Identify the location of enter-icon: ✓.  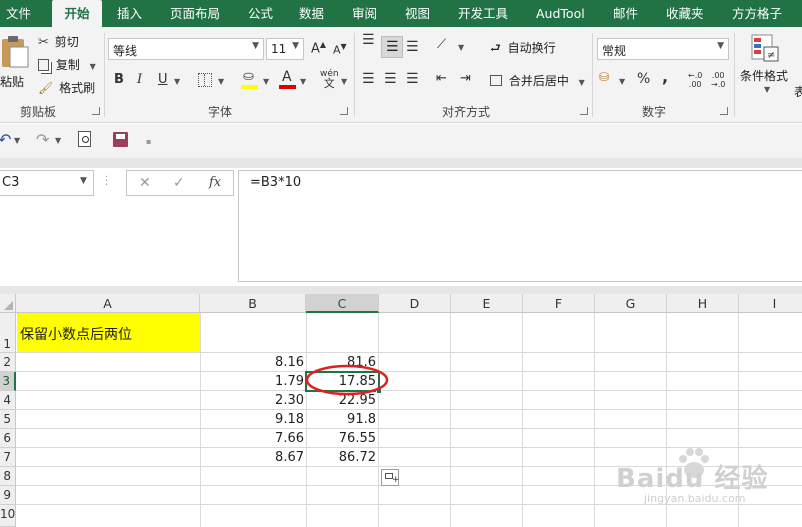
(179, 183).